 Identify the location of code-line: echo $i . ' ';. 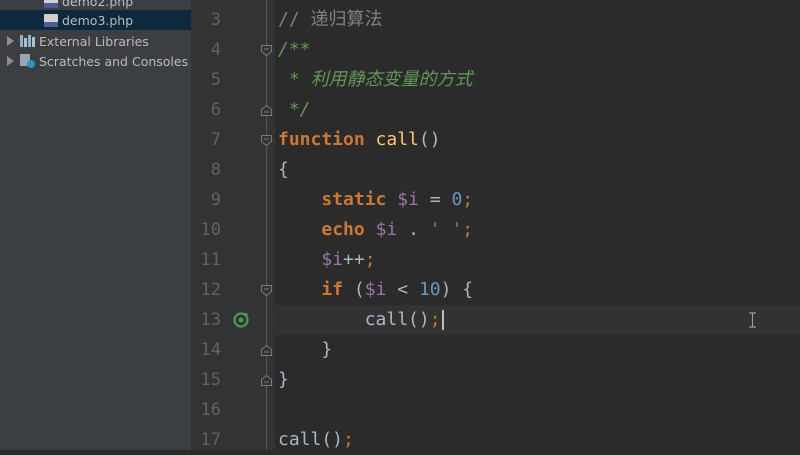
(375, 230).